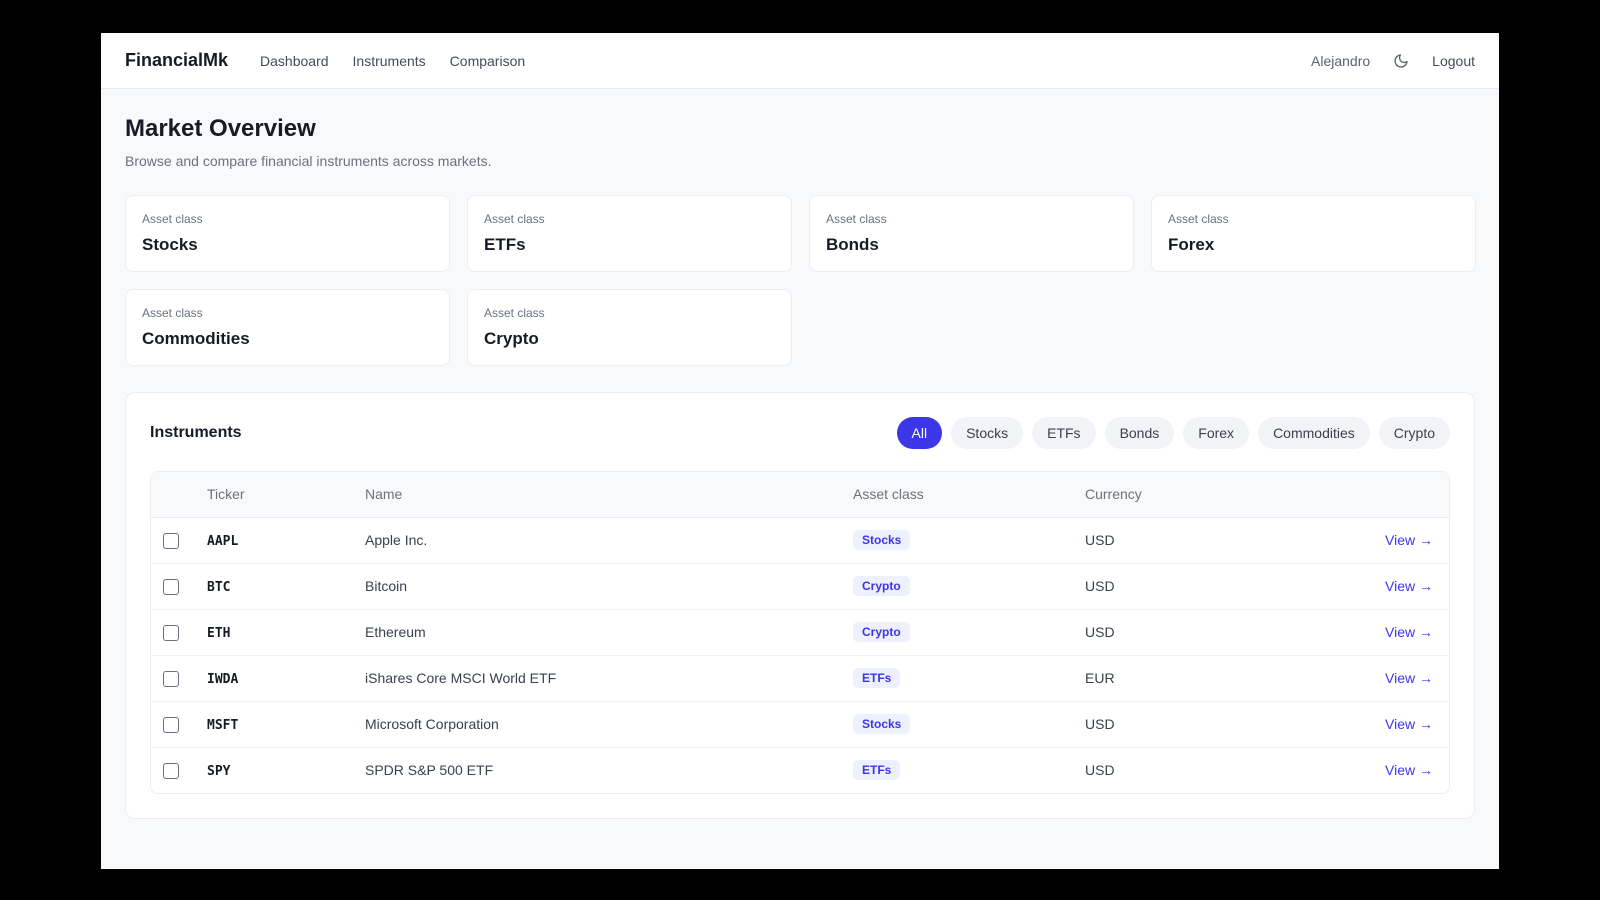 Image resolution: width=1600 pixels, height=900 pixels. Describe the element at coordinates (219, 633) in the screenshot. I see `row-ticker: ETH` at that location.